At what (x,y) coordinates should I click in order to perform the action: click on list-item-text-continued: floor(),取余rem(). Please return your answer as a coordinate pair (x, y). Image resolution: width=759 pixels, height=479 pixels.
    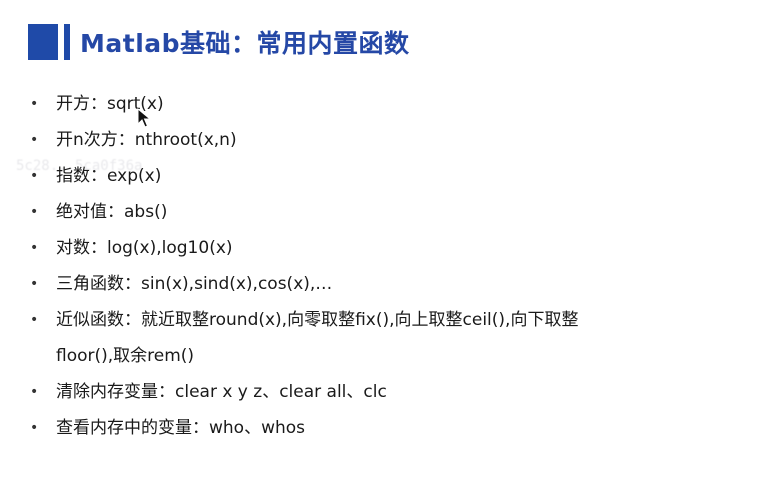
    Looking at the image, I should click on (125, 356).